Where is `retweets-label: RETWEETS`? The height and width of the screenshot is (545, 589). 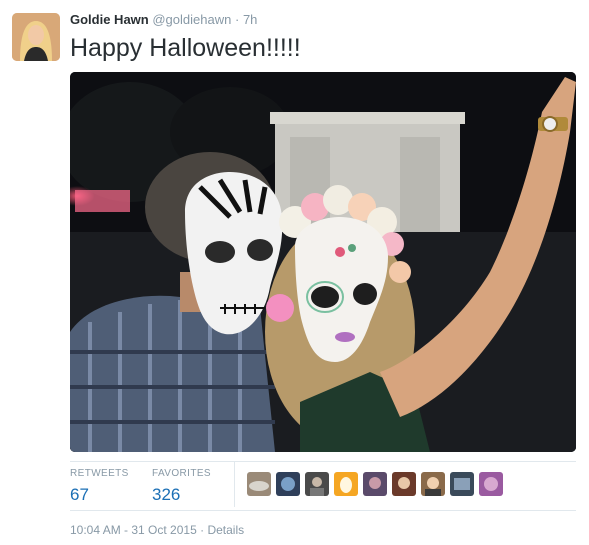 retweets-label: RETWEETS is located at coordinates (99, 473).